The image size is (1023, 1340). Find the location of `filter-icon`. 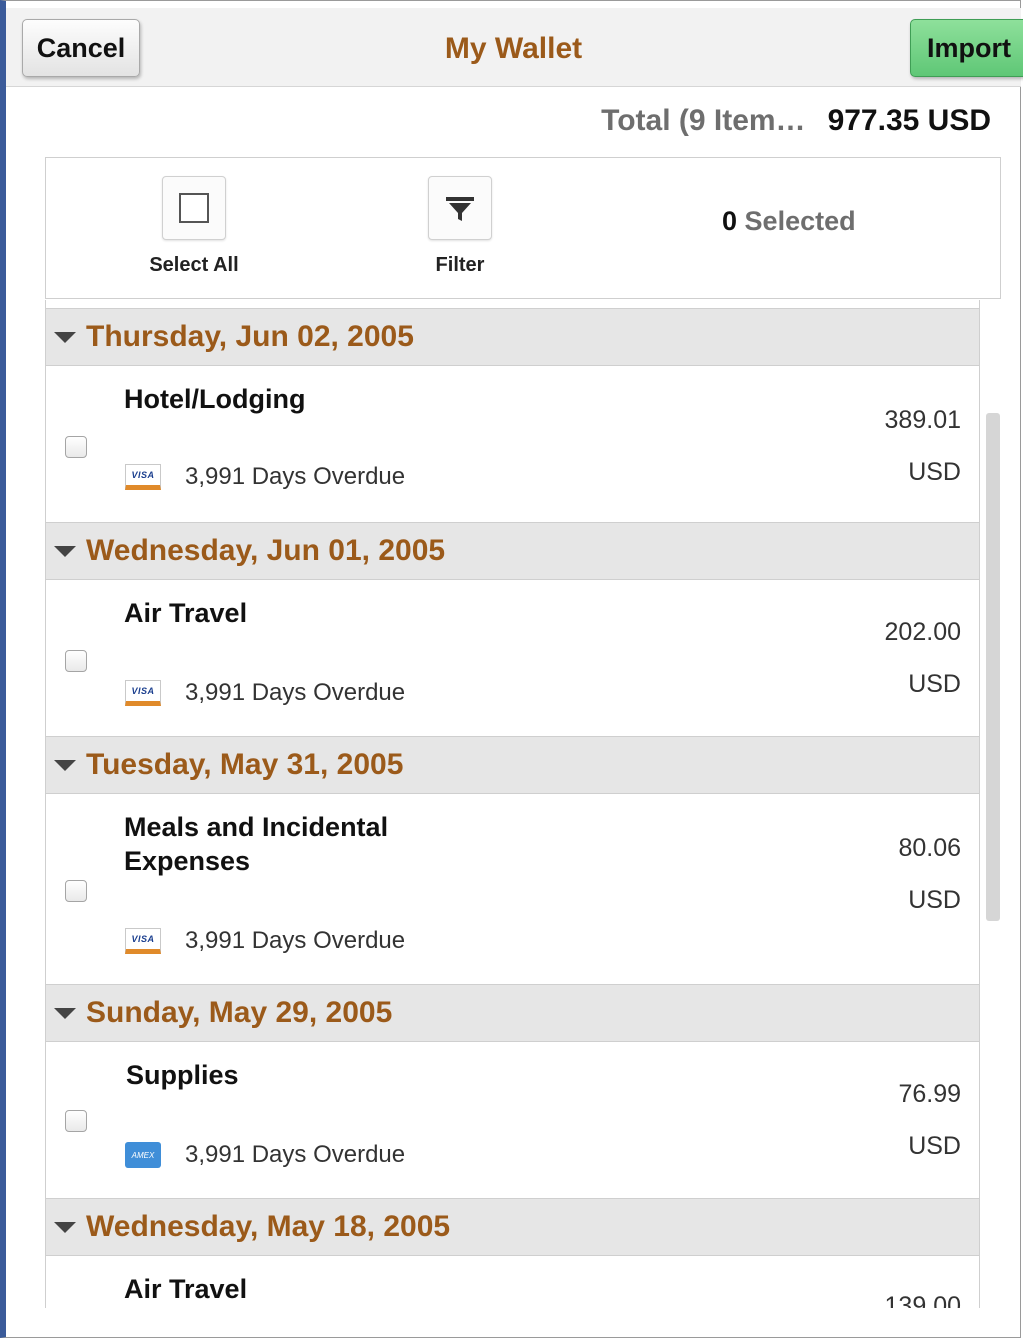

filter-icon is located at coordinates (460, 209).